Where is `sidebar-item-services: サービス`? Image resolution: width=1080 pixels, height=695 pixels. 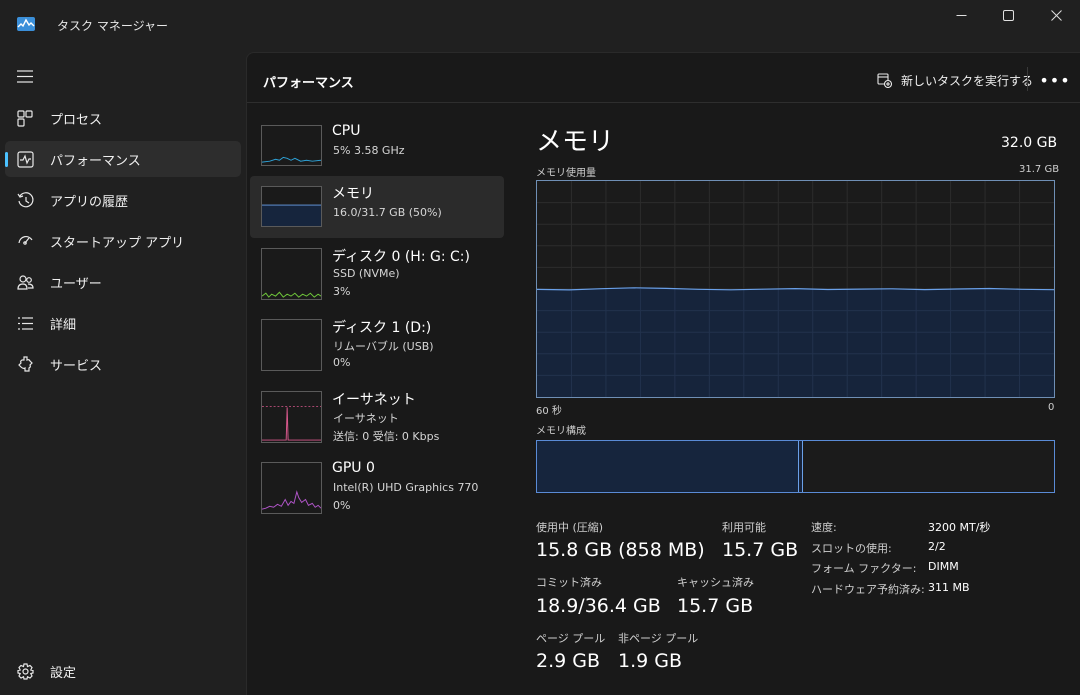
sidebar-item-services: サービス is located at coordinates (123, 364).